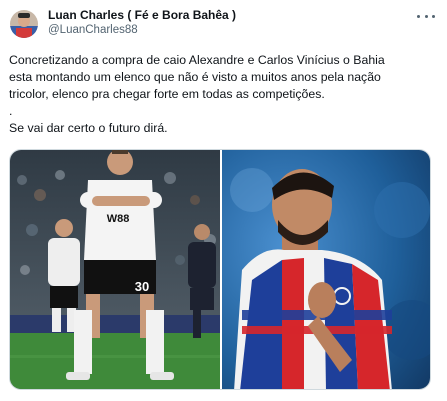  Describe the element at coordinates (142, 15) in the screenshot. I see `author-display-name: Luan Charles ( Fé e Bora Bahêa )` at that location.